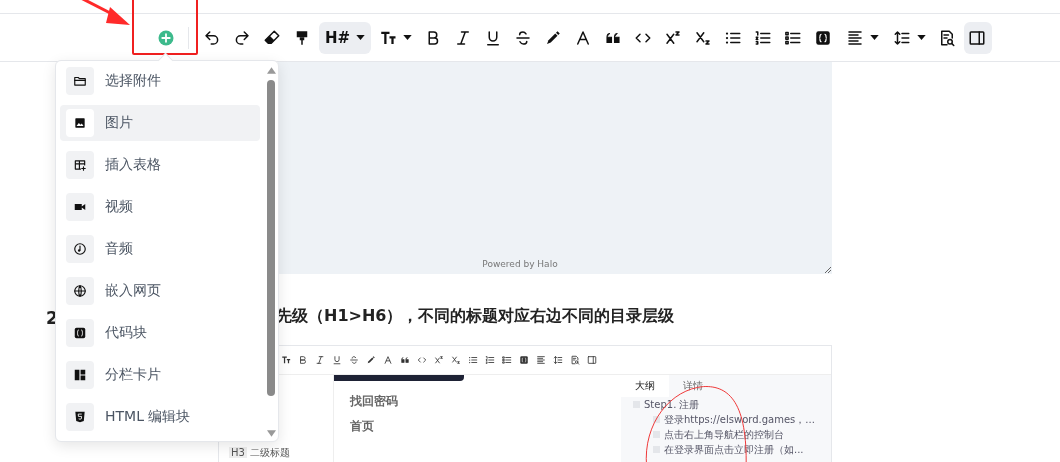  Describe the element at coordinates (80, 417) in the screenshot. I see `html-shield-icon` at that location.